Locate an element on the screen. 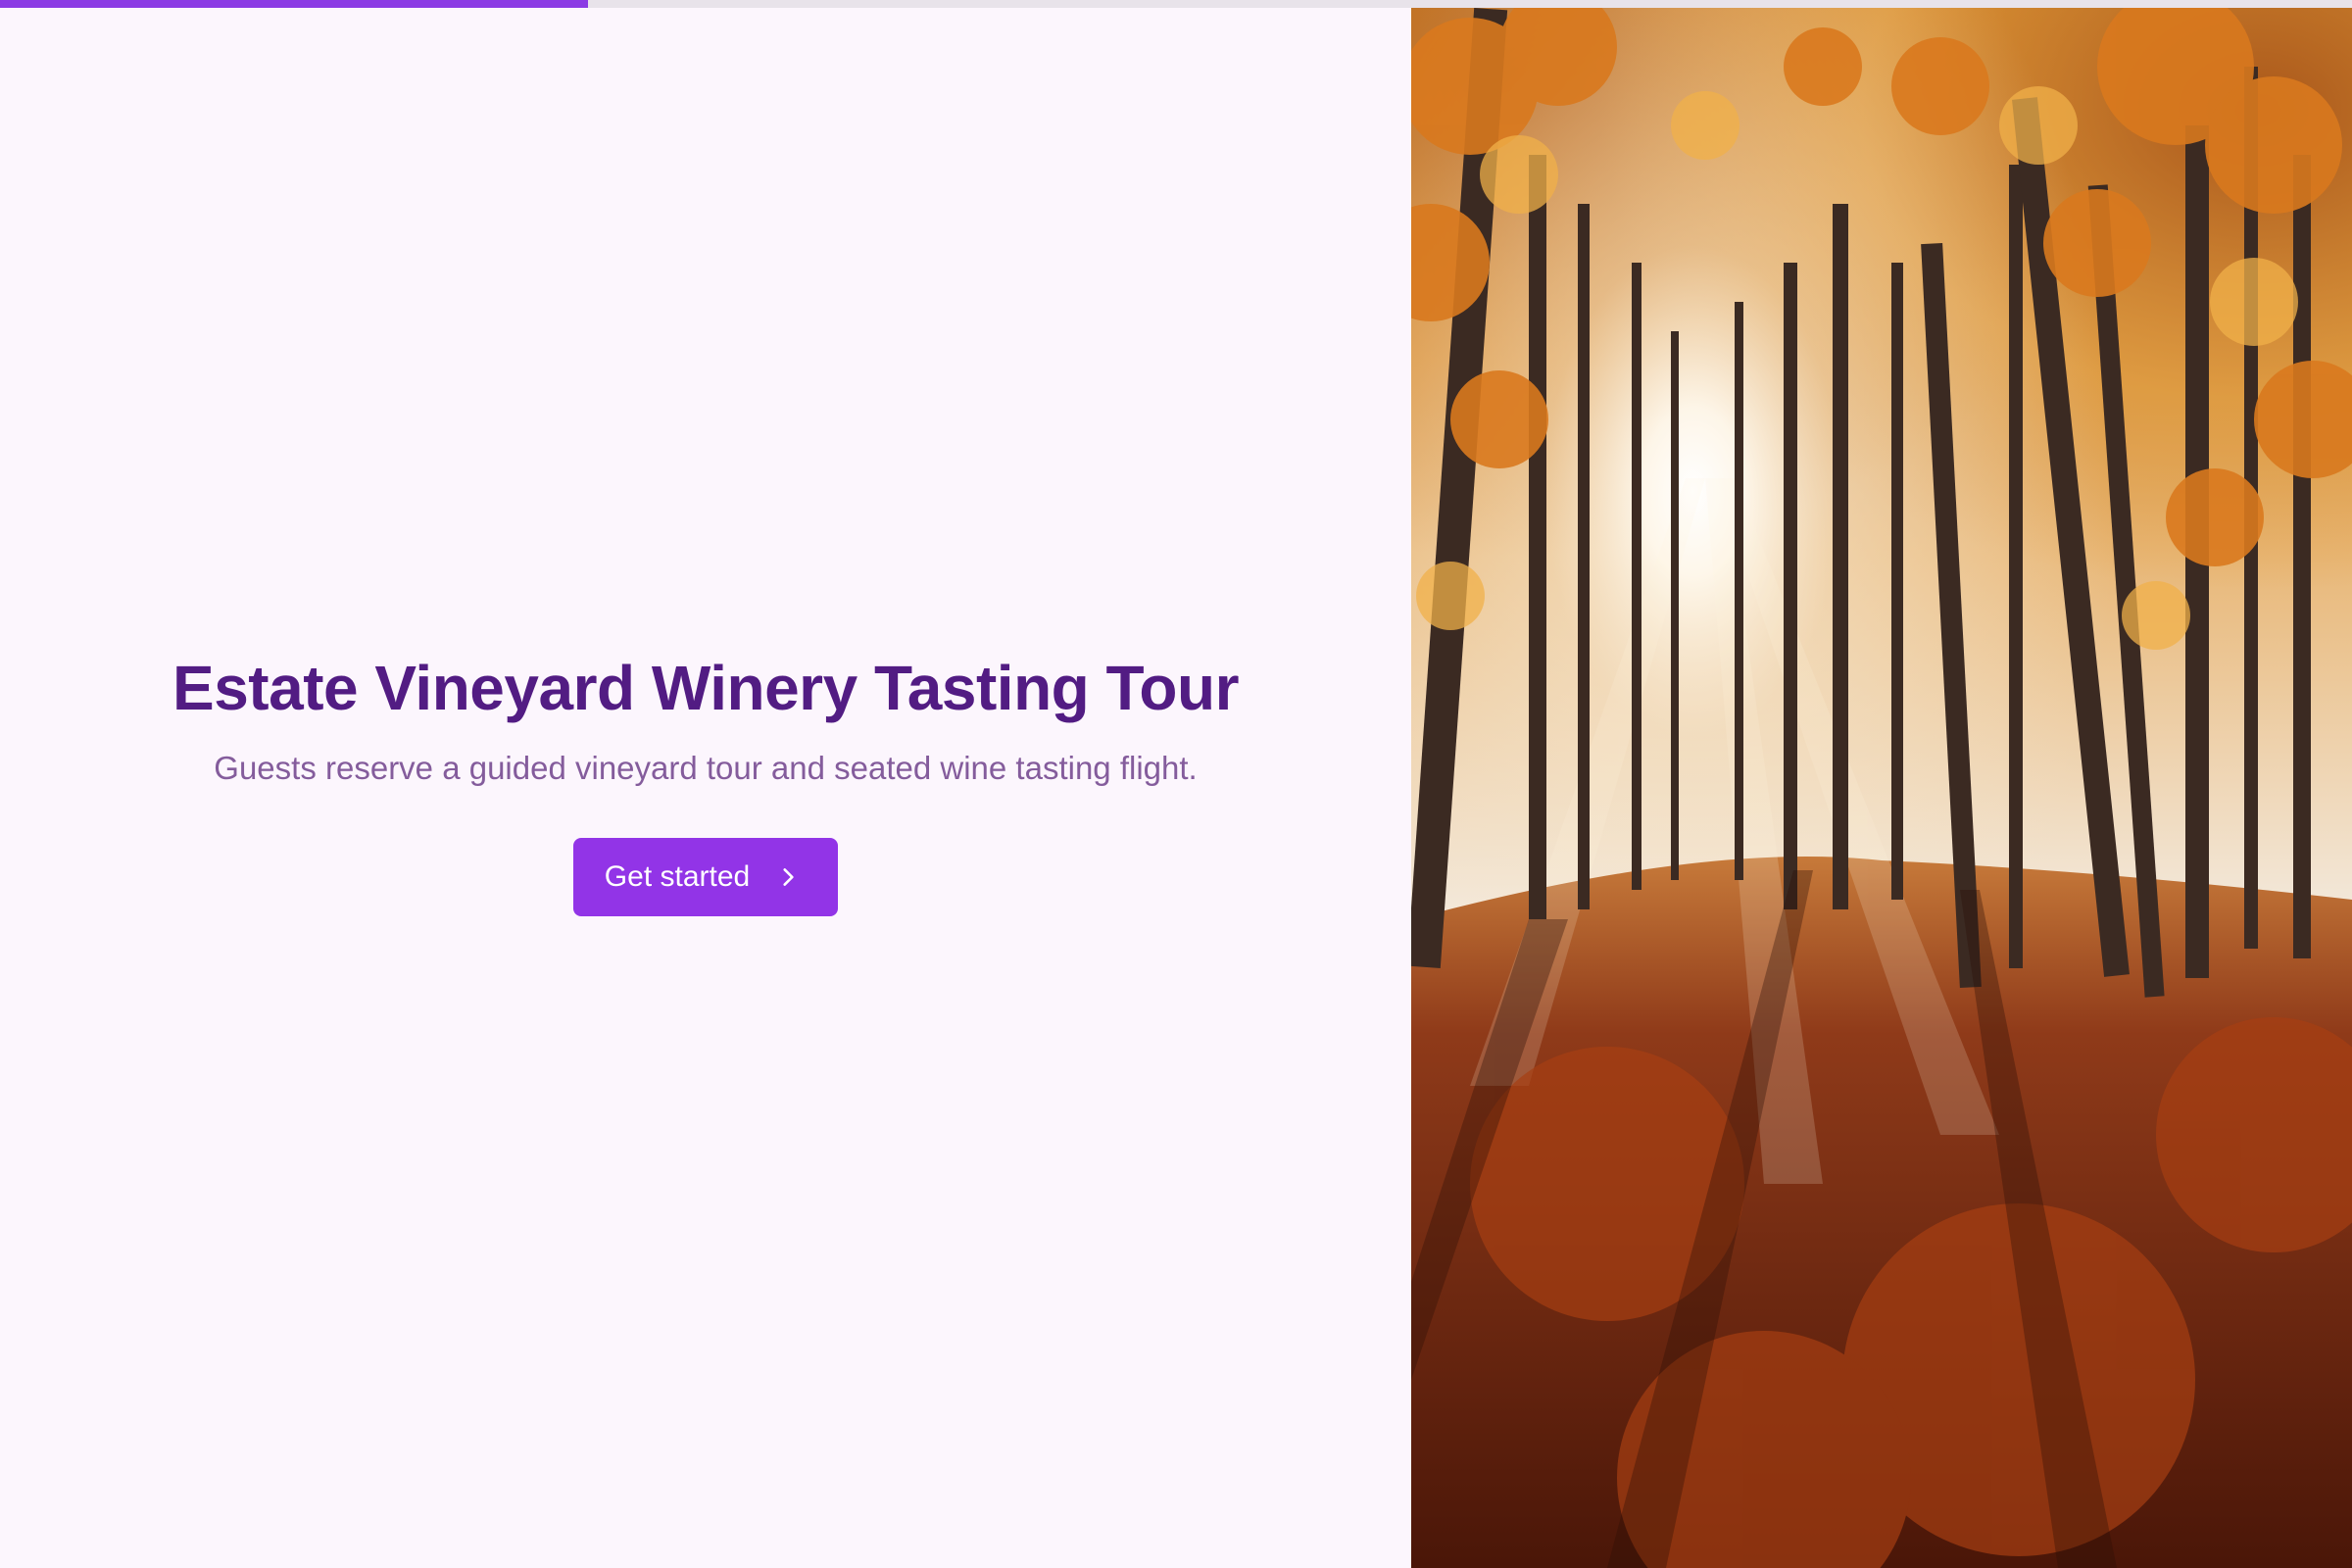 The width and height of the screenshot is (2352, 1568). get-started-button: Get started is located at coordinates (705, 877).